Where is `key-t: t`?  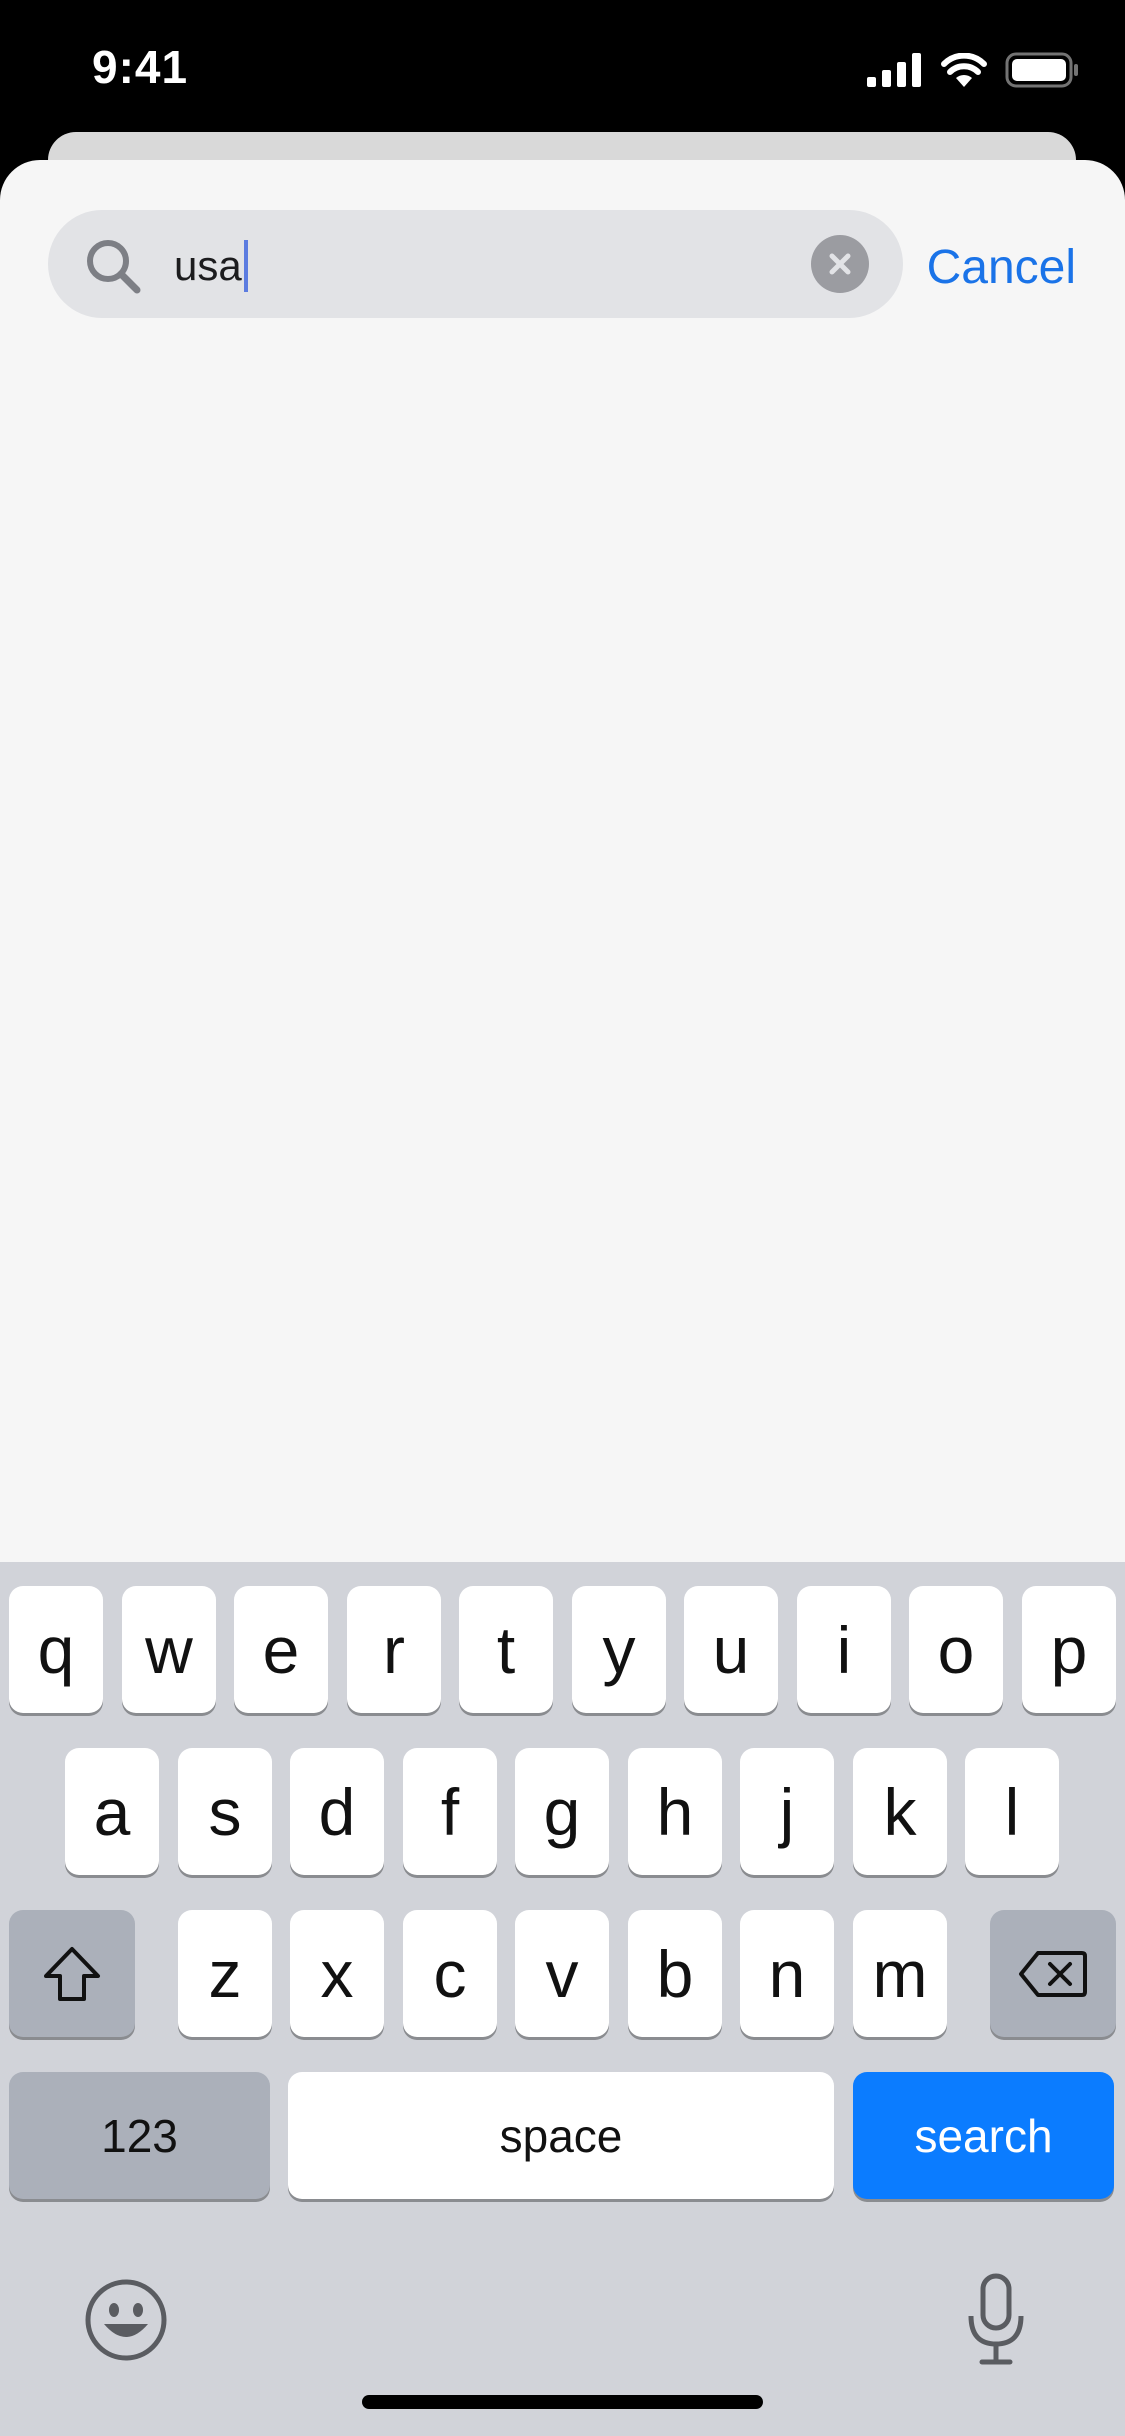 key-t: t is located at coordinates (506, 1649).